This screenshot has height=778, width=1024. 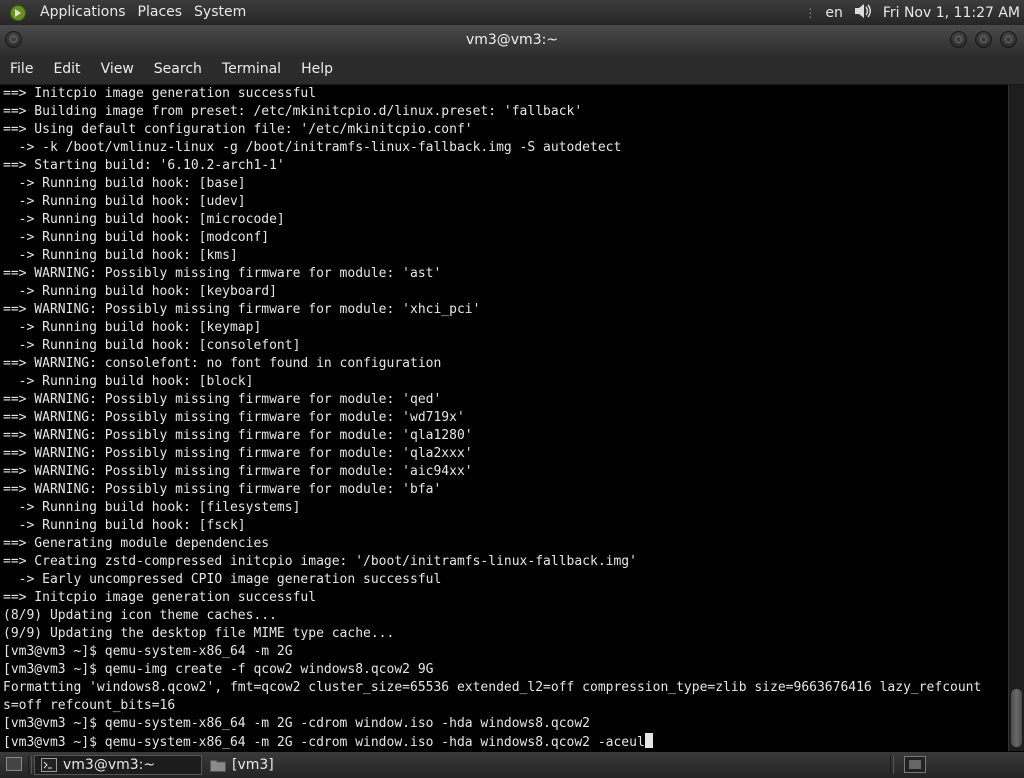 What do you see at coordinates (148, 651) in the screenshot?
I see `terminal-line-text: [vm3@vm3 ~]$ qemu-system-x86_64 -m 2G` at bounding box center [148, 651].